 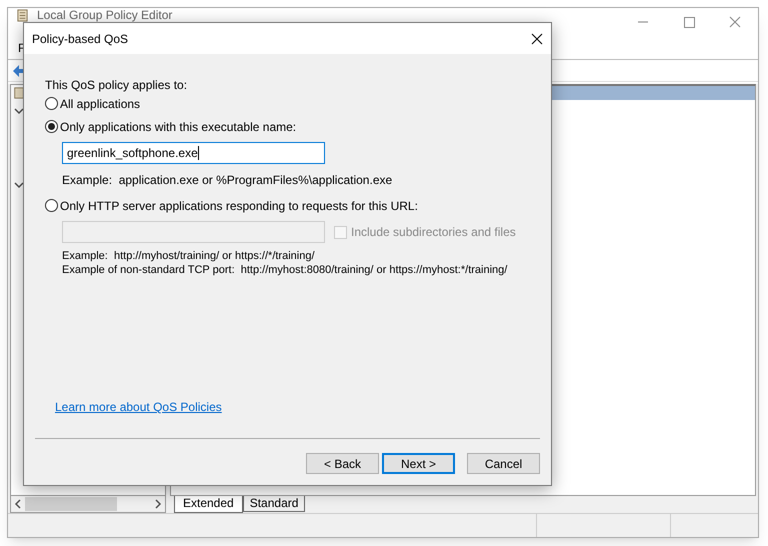 I want to click on close-icon, so click(x=537, y=38).